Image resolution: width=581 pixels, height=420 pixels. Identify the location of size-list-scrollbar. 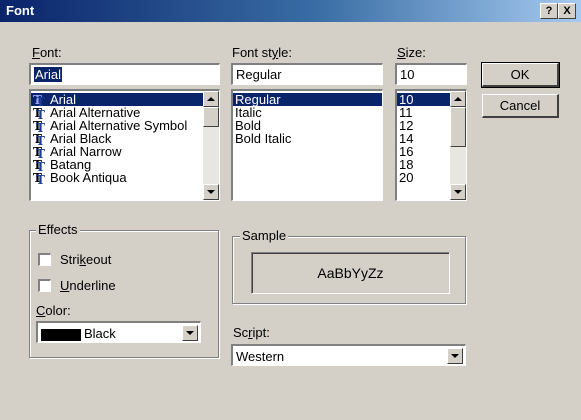
(458, 145).